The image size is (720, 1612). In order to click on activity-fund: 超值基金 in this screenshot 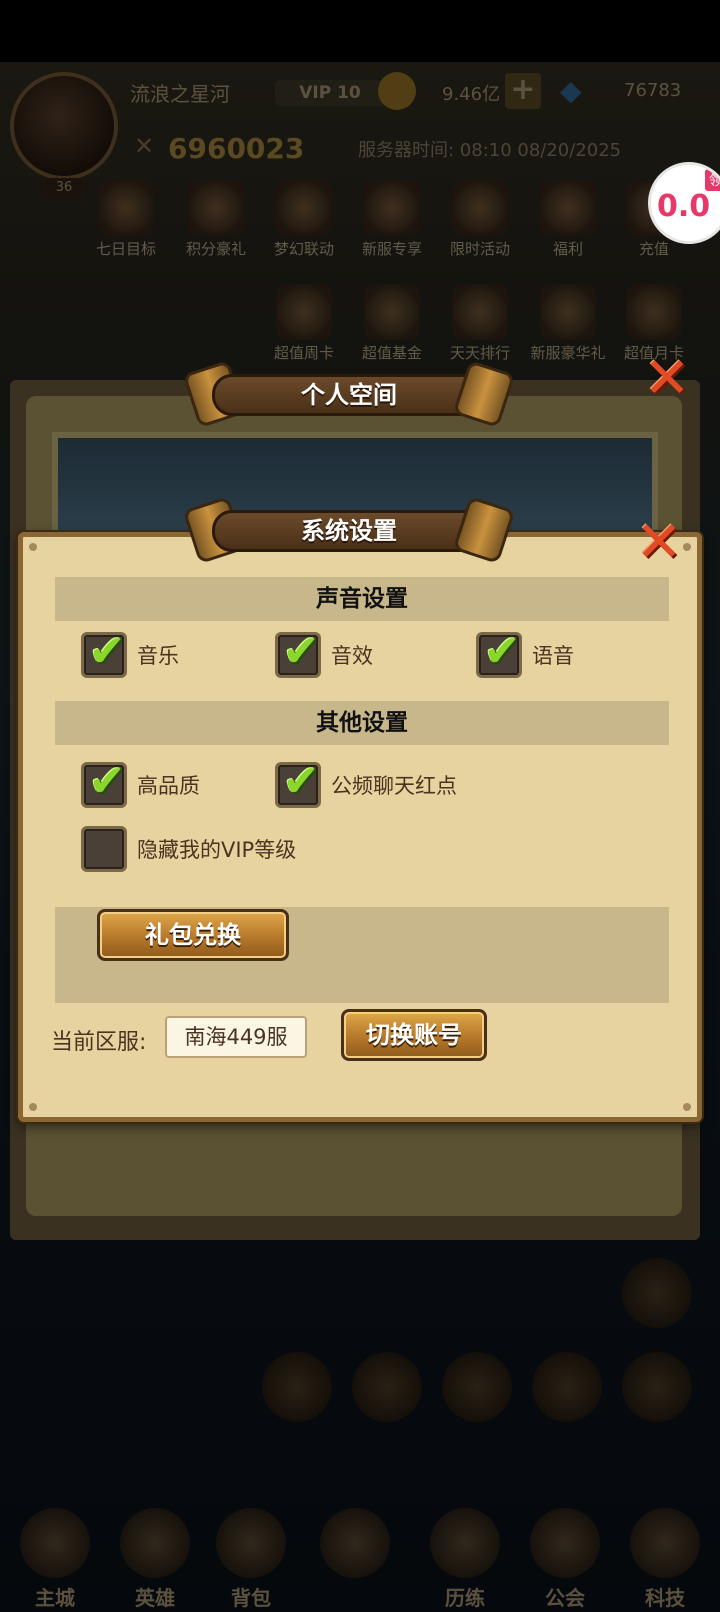, I will do `click(392, 329)`.